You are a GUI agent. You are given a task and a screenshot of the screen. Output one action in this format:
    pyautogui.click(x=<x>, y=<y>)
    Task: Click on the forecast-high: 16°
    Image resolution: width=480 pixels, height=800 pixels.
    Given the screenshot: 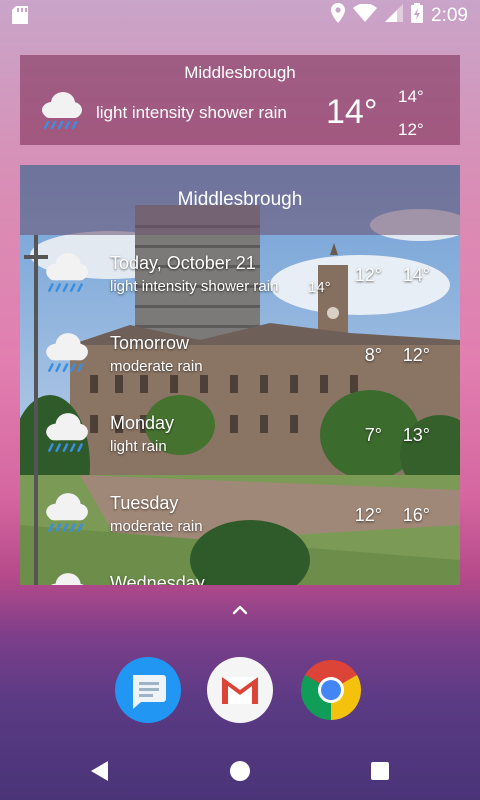 What is the action you would take?
    pyautogui.click(x=416, y=515)
    